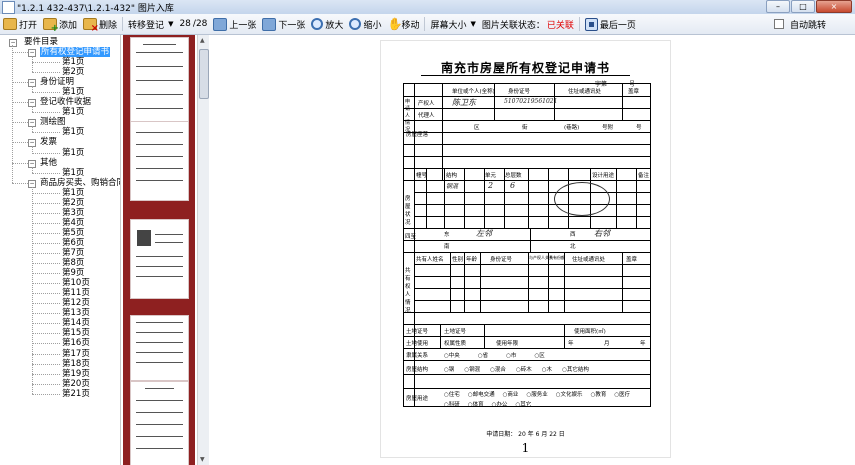 The width and height of the screenshot is (855, 465). I want to click on label-co-id: 身份证号, so click(501, 260).